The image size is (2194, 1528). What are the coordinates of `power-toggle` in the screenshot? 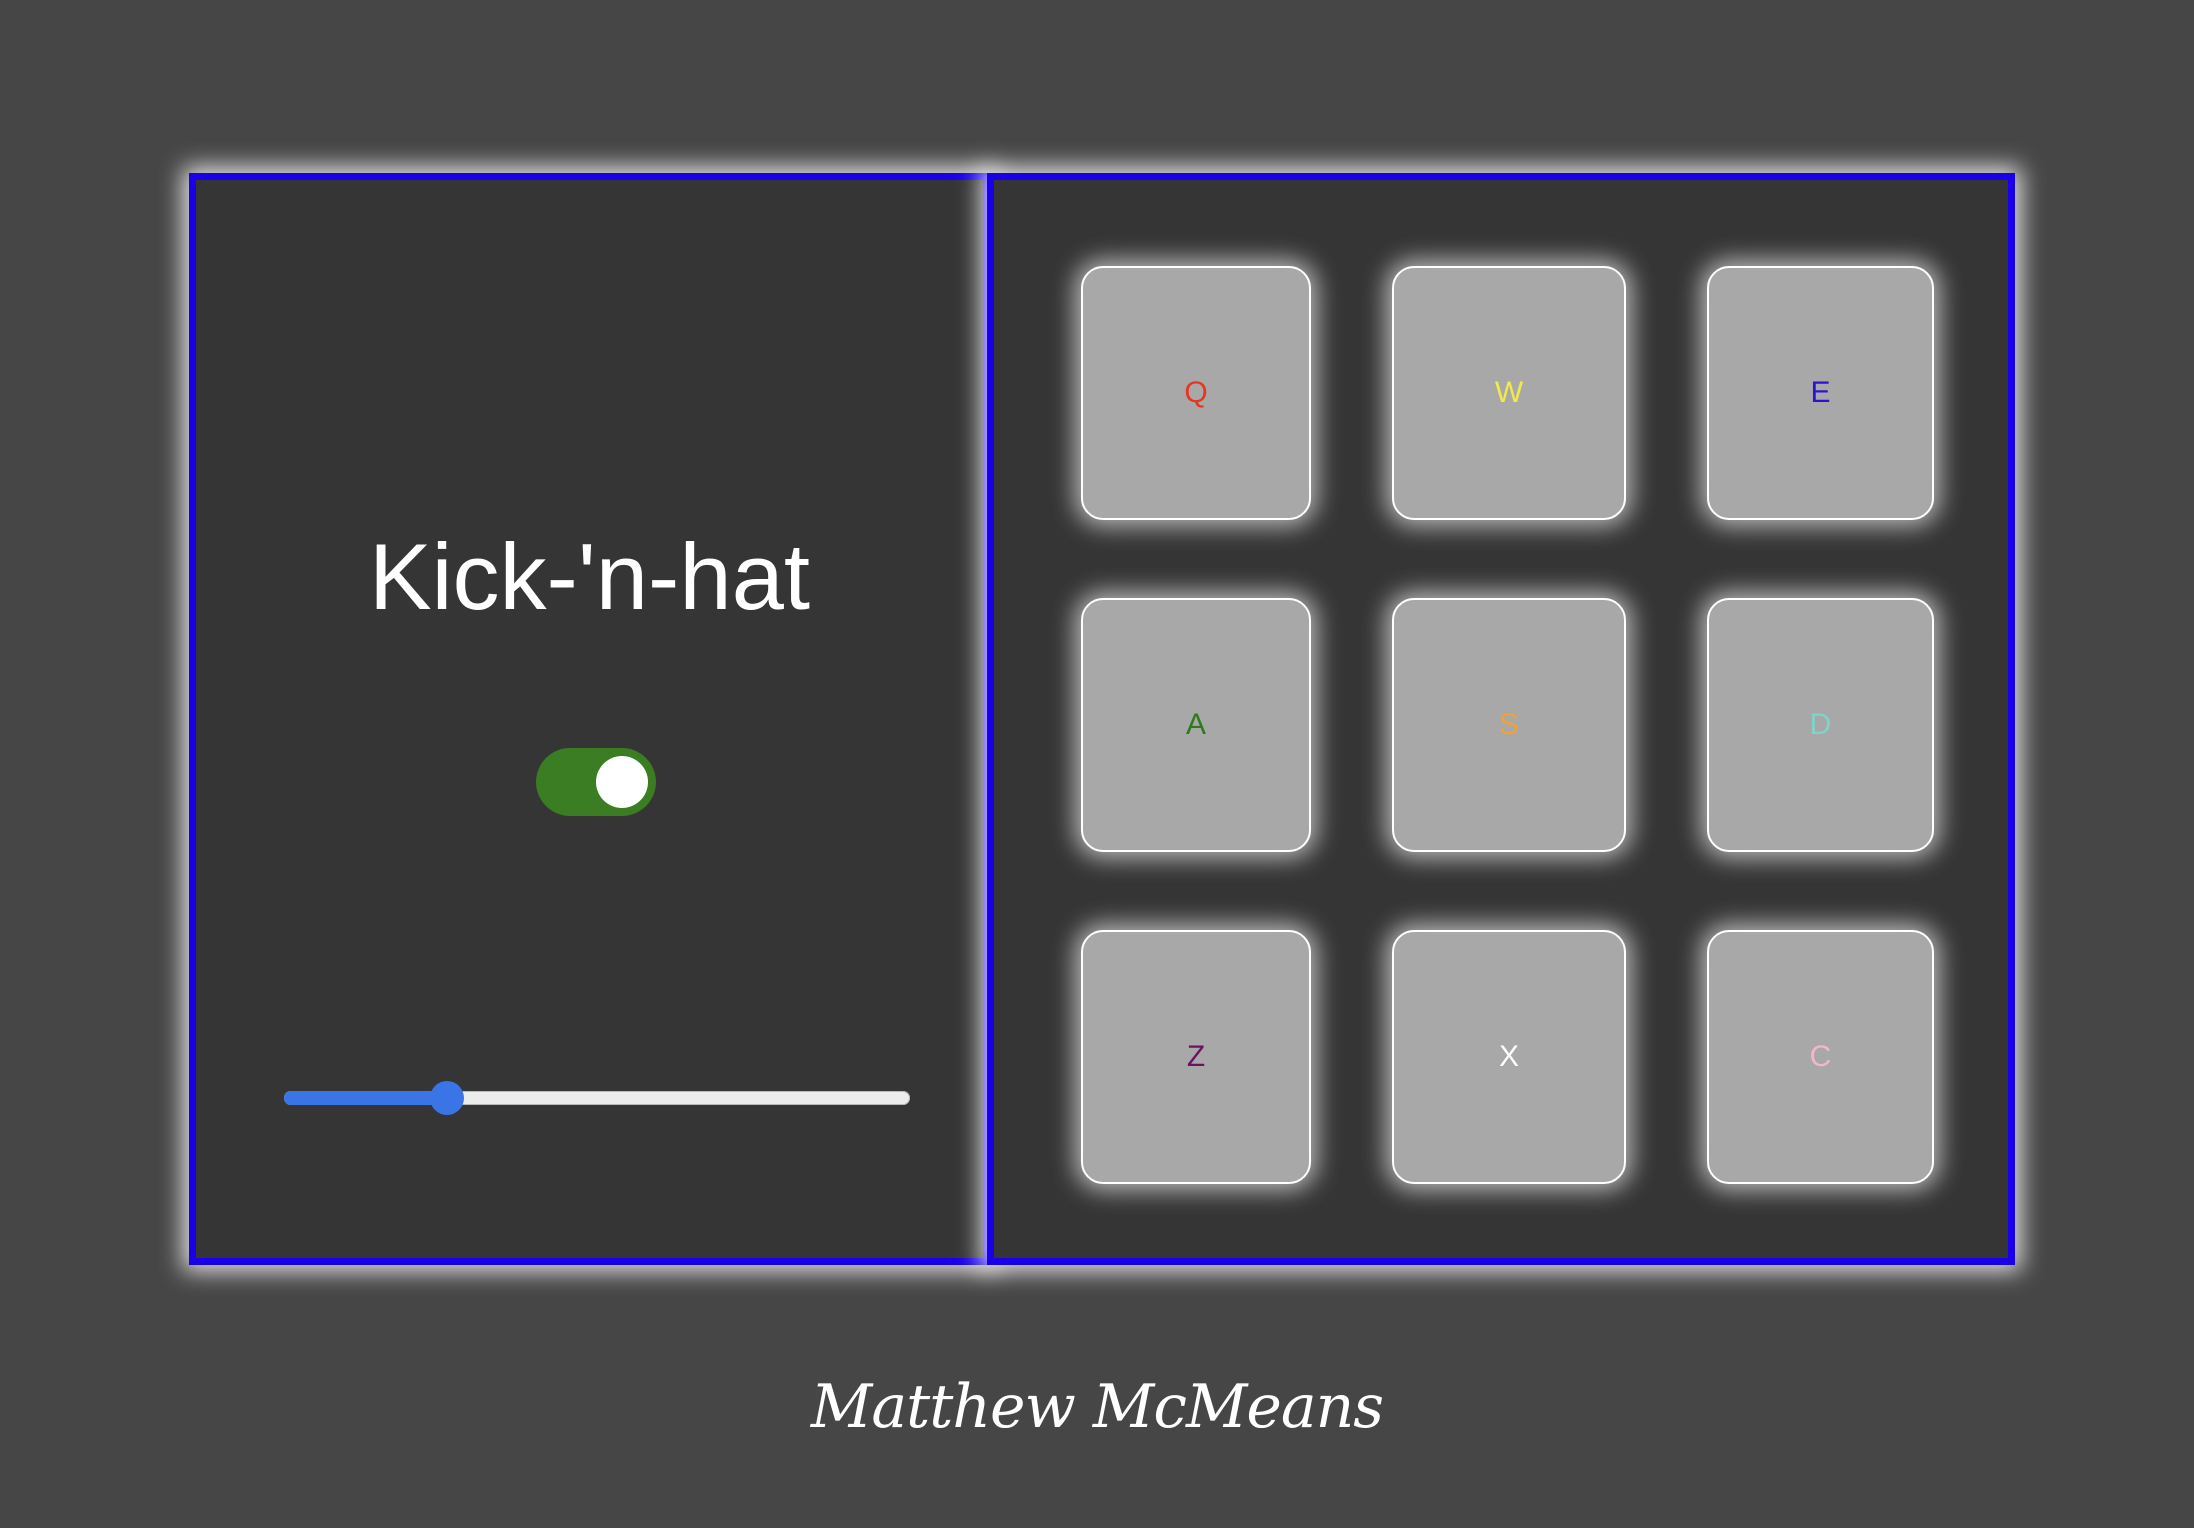 It's located at (596, 782).